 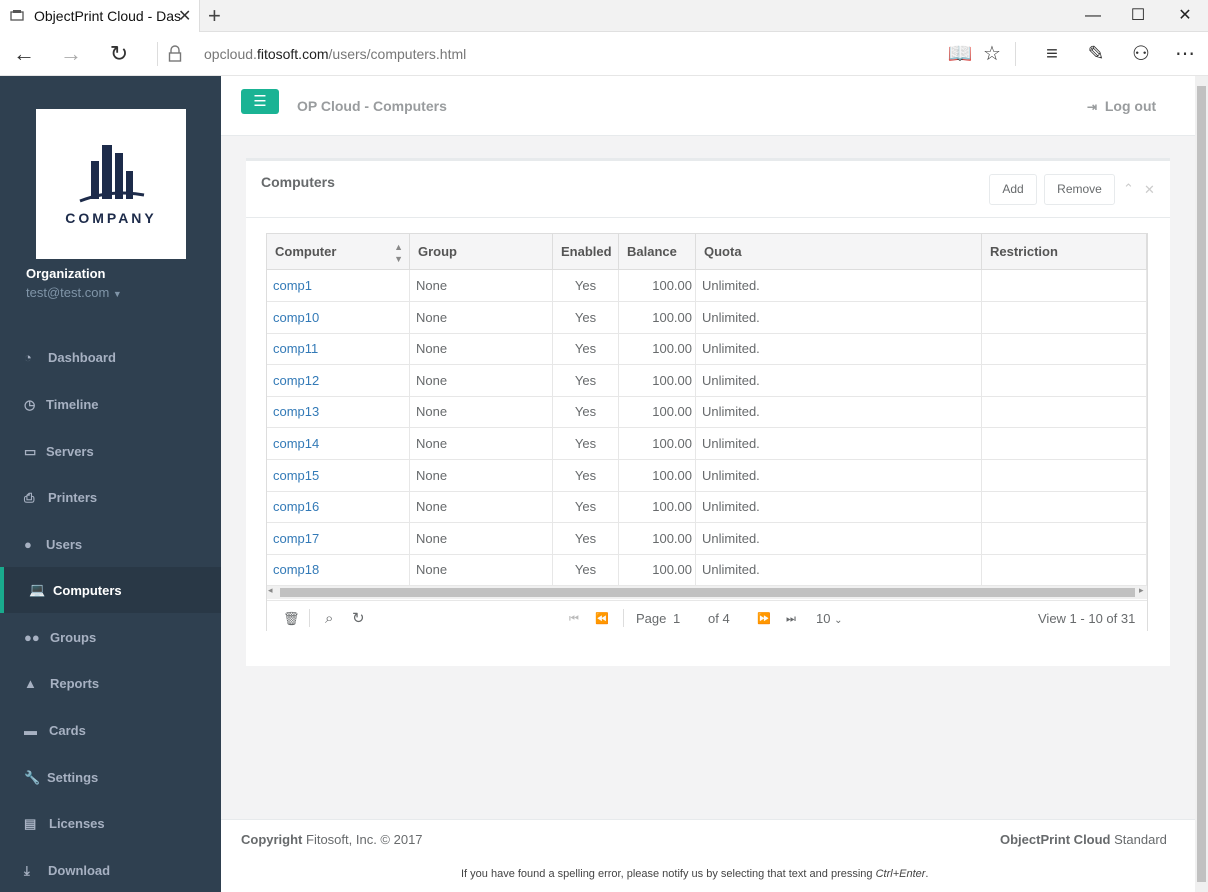 What do you see at coordinates (657, 538) in the screenshot?
I see `cell-balance: 100.00` at bounding box center [657, 538].